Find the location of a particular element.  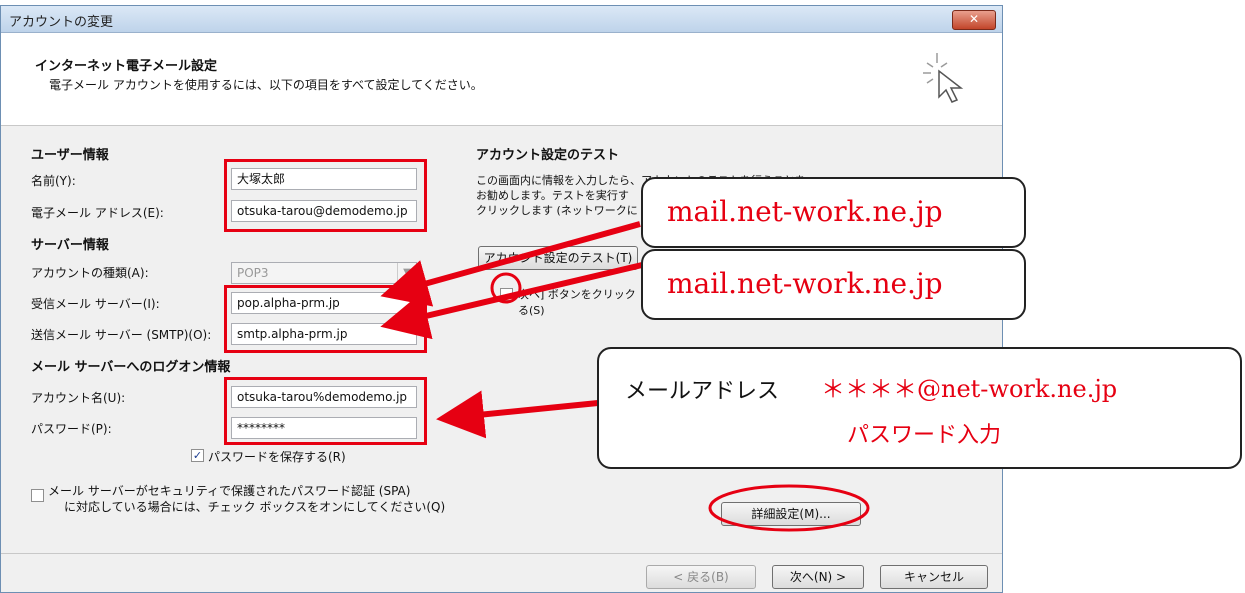

logon-callout-prefix: メールアドレス is located at coordinates (702, 391).